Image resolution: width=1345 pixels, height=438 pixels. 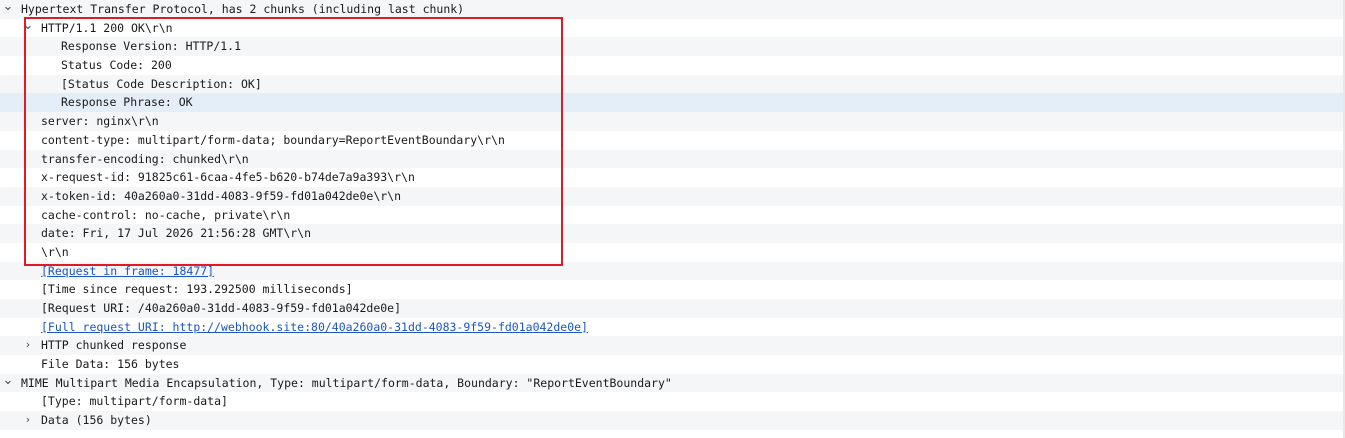 I want to click on tree-label: cache-control: no-cache, private\r\n, so click(x=166, y=214).